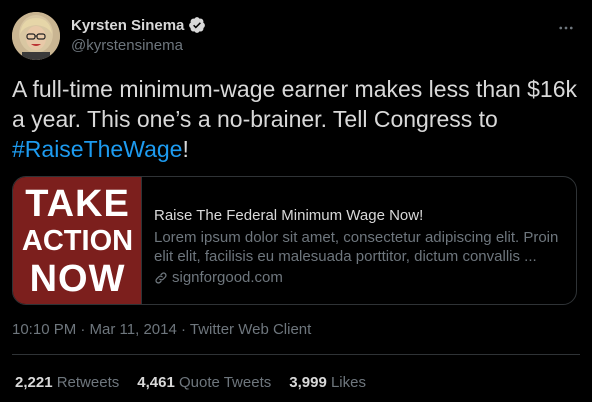 This screenshot has height=402, width=592. Describe the element at coordinates (88, 382) in the screenshot. I see `retweets-label: Retweets` at that location.